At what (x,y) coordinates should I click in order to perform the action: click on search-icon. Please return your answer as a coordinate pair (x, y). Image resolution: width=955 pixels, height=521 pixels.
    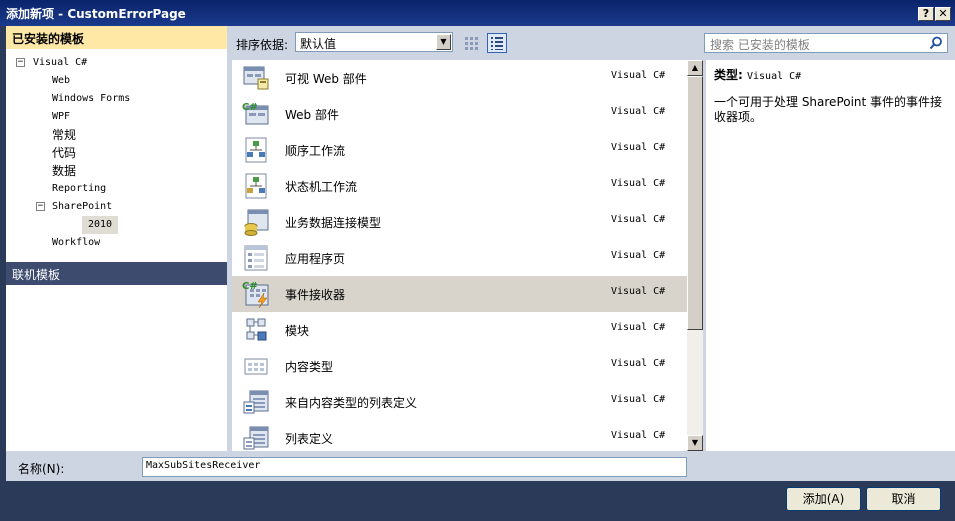
    Looking at the image, I should click on (936, 43).